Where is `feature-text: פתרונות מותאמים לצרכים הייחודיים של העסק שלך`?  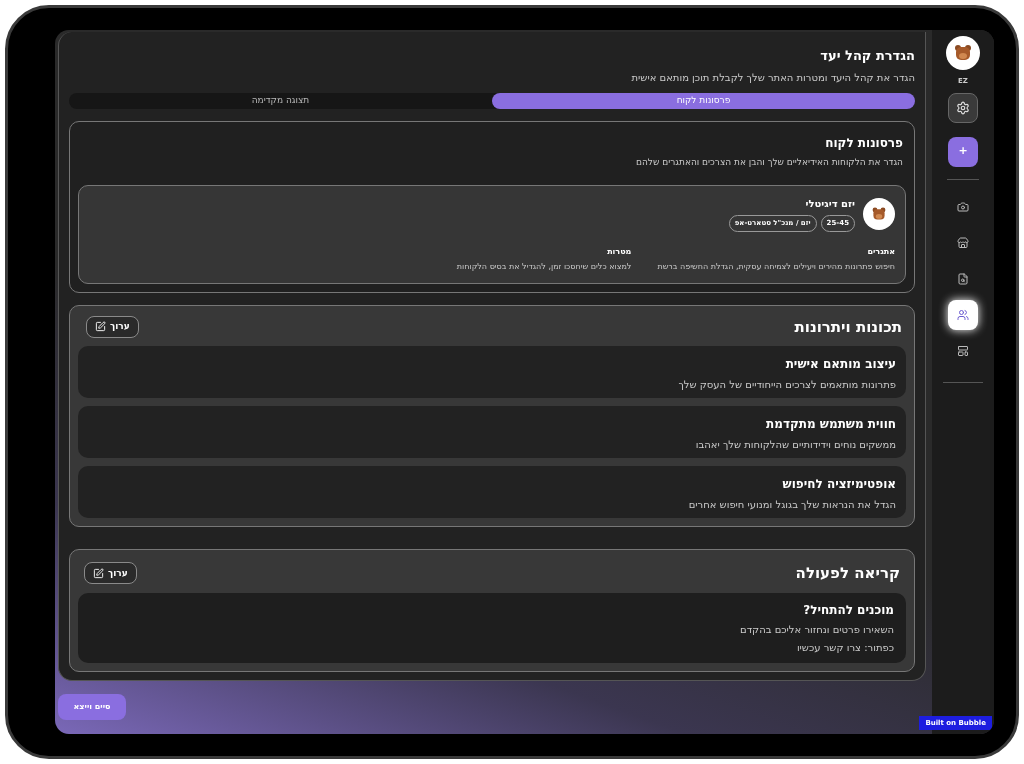
feature-text: פתרונות מותאמים לצרכים הייחודיים של העסק שלך is located at coordinates (786, 385).